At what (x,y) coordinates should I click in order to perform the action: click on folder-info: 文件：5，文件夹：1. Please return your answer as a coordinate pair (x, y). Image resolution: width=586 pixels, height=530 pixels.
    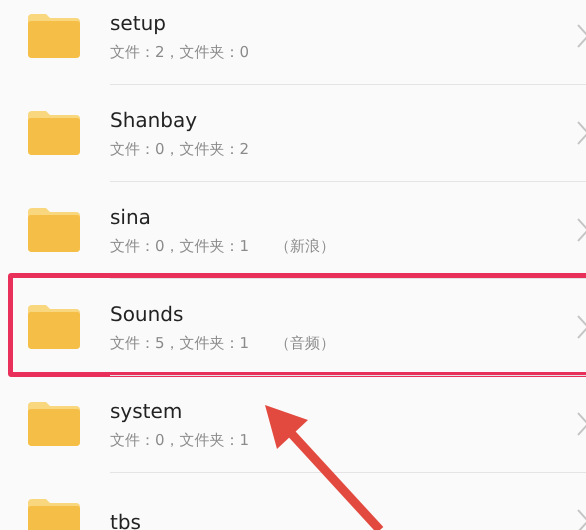
    Looking at the image, I should click on (180, 343).